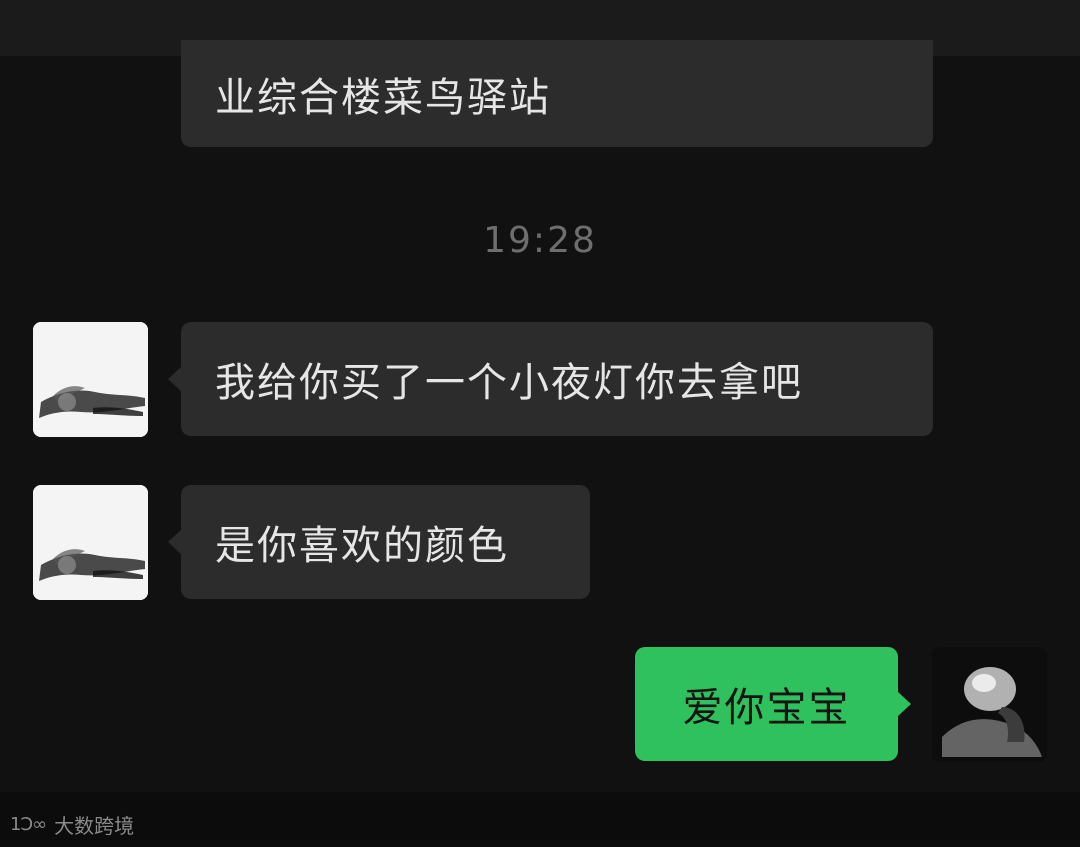  I want to click on incoming-message-bubble: 业综合楼菜鸟驿站, so click(557, 93).